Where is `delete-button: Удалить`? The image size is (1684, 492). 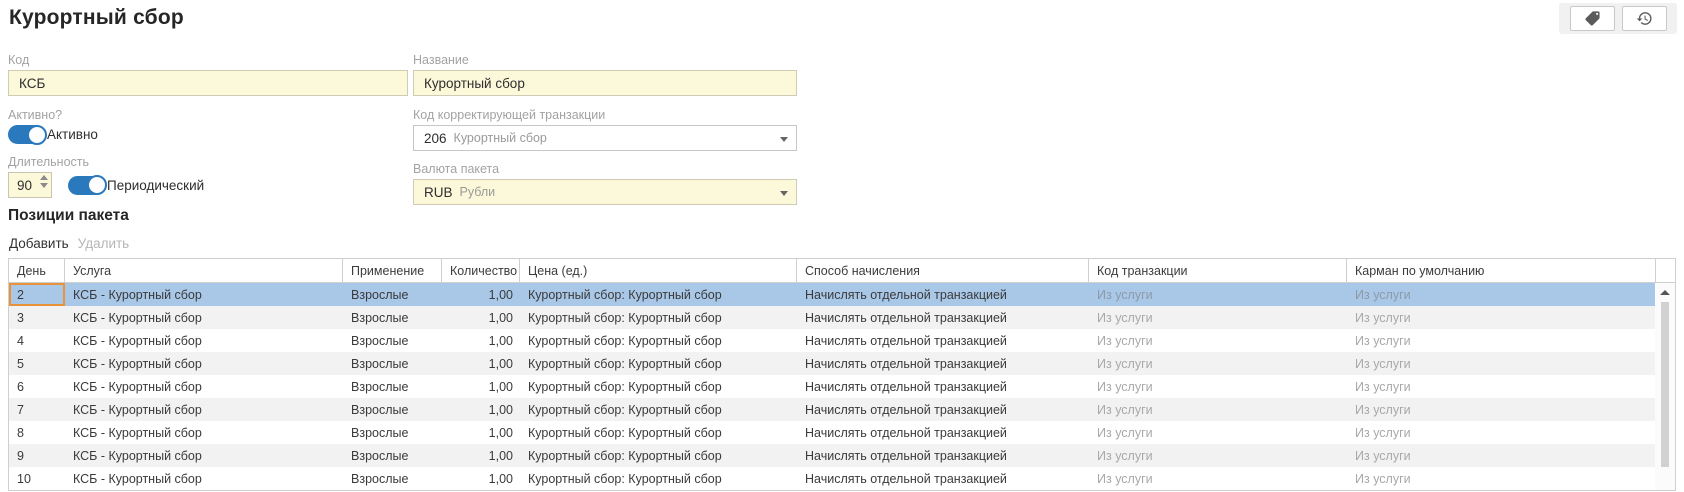 delete-button: Удалить is located at coordinates (104, 243).